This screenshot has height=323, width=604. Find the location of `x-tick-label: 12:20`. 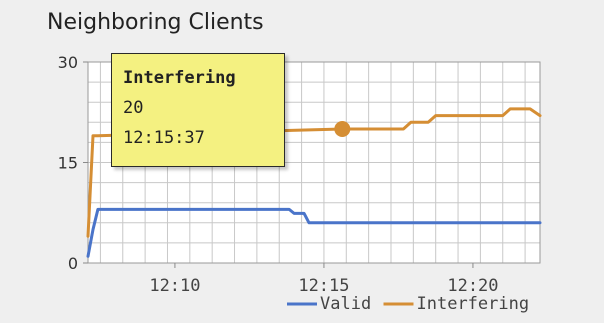

x-tick-label: 12:20 is located at coordinates (472, 286).